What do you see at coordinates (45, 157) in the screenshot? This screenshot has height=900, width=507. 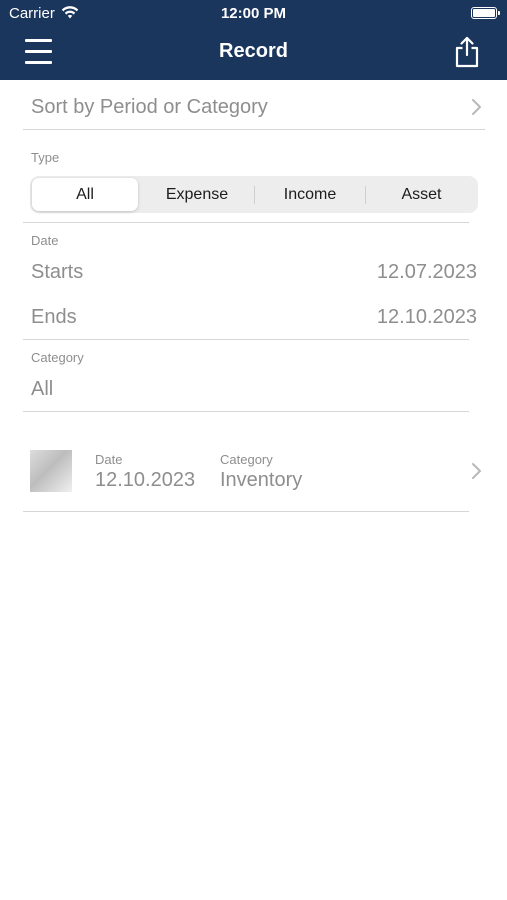 I see `type-label: Type` at bounding box center [45, 157].